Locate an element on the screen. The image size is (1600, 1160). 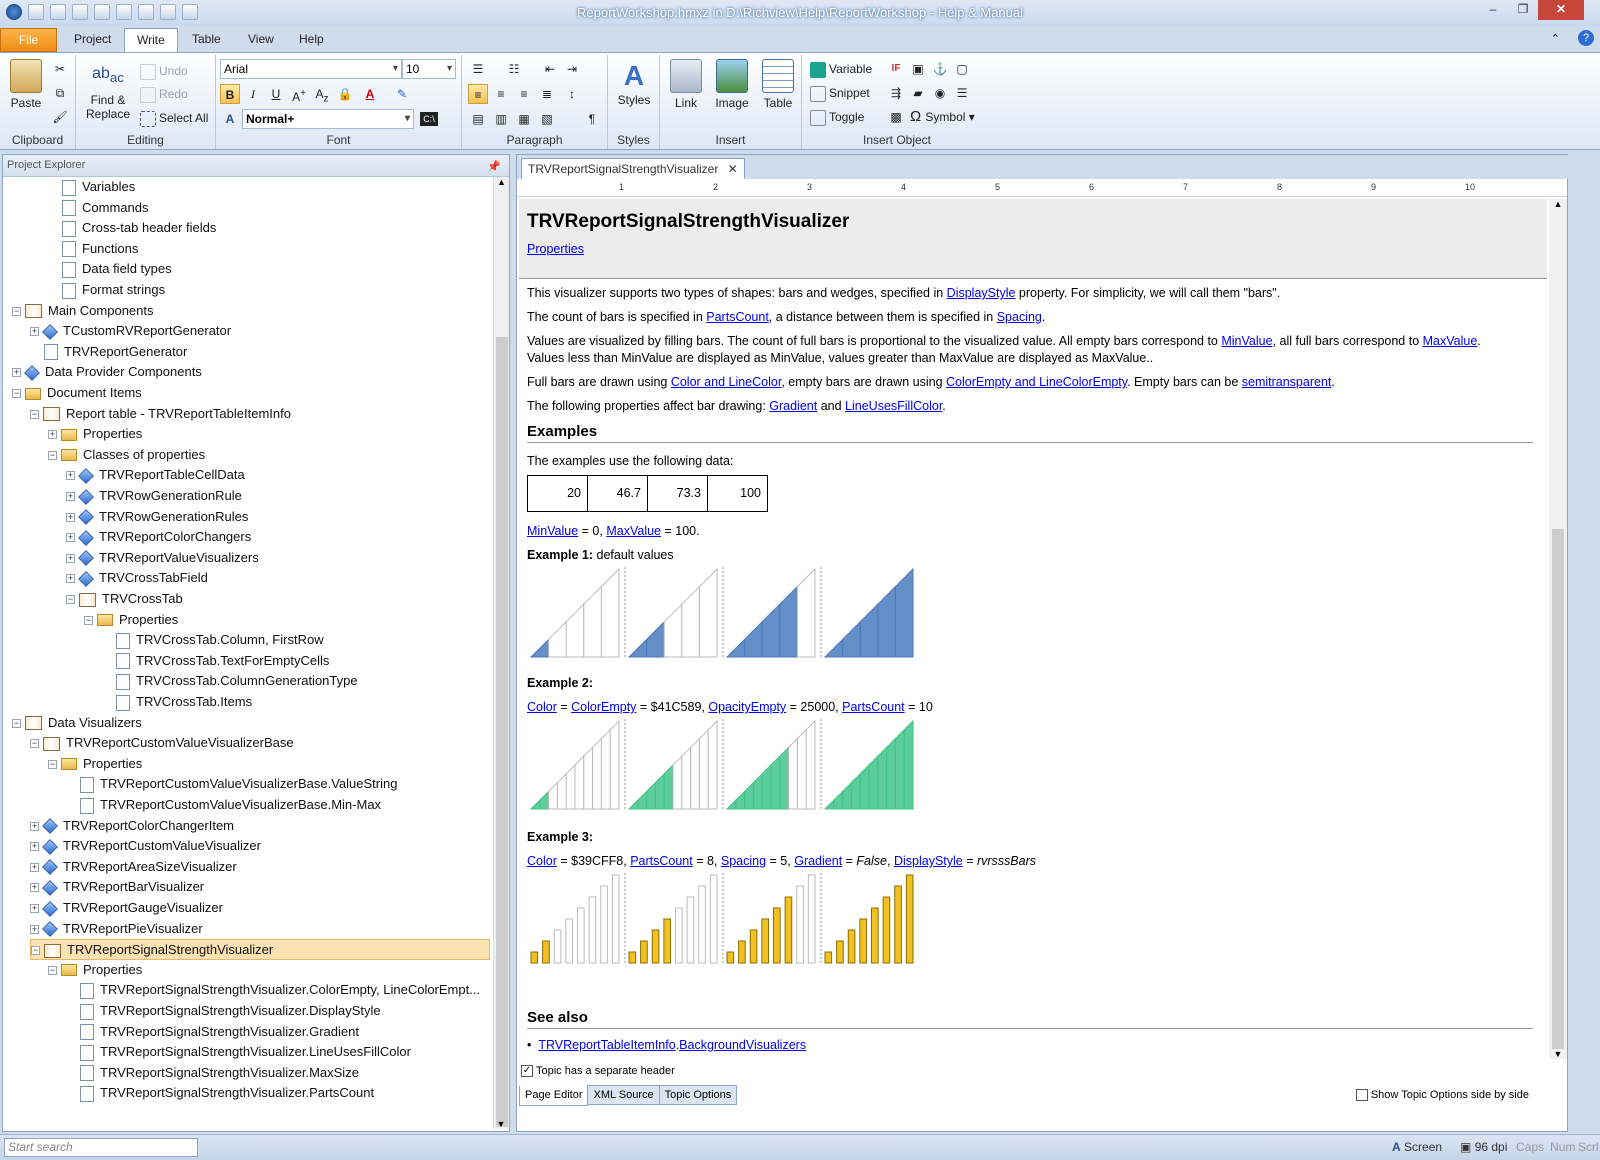
tree-node: + Data Provider Components is located at coordinates (251, 372).